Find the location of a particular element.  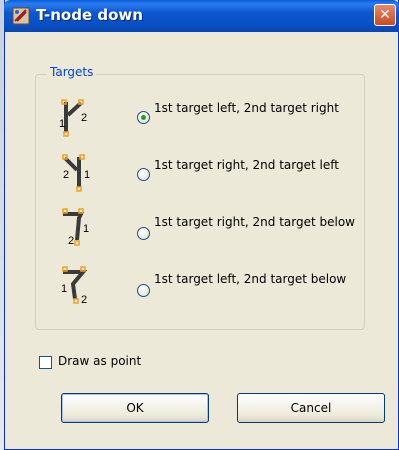

close-button: ✕ is located at coordinates (385, 15).